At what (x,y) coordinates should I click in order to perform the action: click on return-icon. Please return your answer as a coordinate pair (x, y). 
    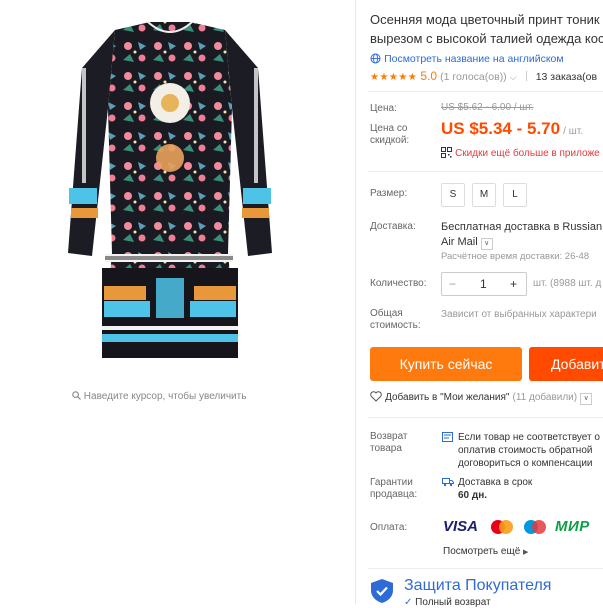
    Looking at the image, I should click on (447, 438).